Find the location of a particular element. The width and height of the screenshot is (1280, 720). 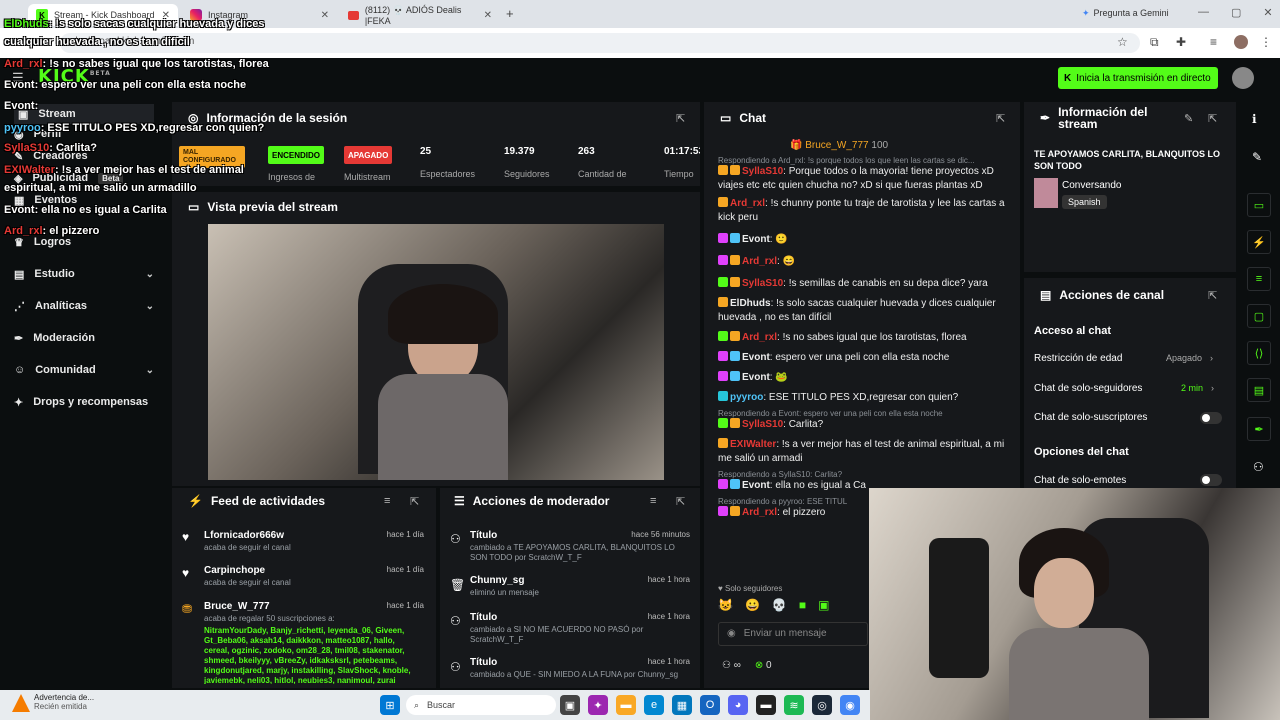

rail-bolt-icon: ⚡ is located at coordinates (1259, 242).